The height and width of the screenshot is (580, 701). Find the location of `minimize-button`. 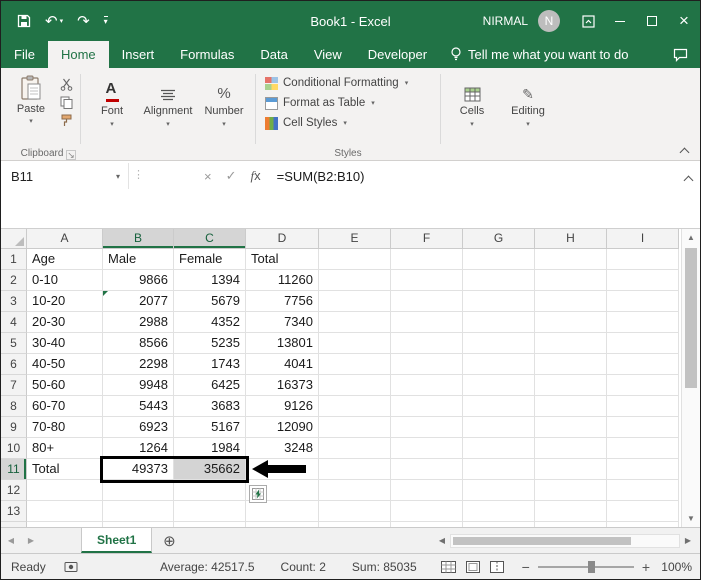

minimize-button is located at coordinates (620, 21).